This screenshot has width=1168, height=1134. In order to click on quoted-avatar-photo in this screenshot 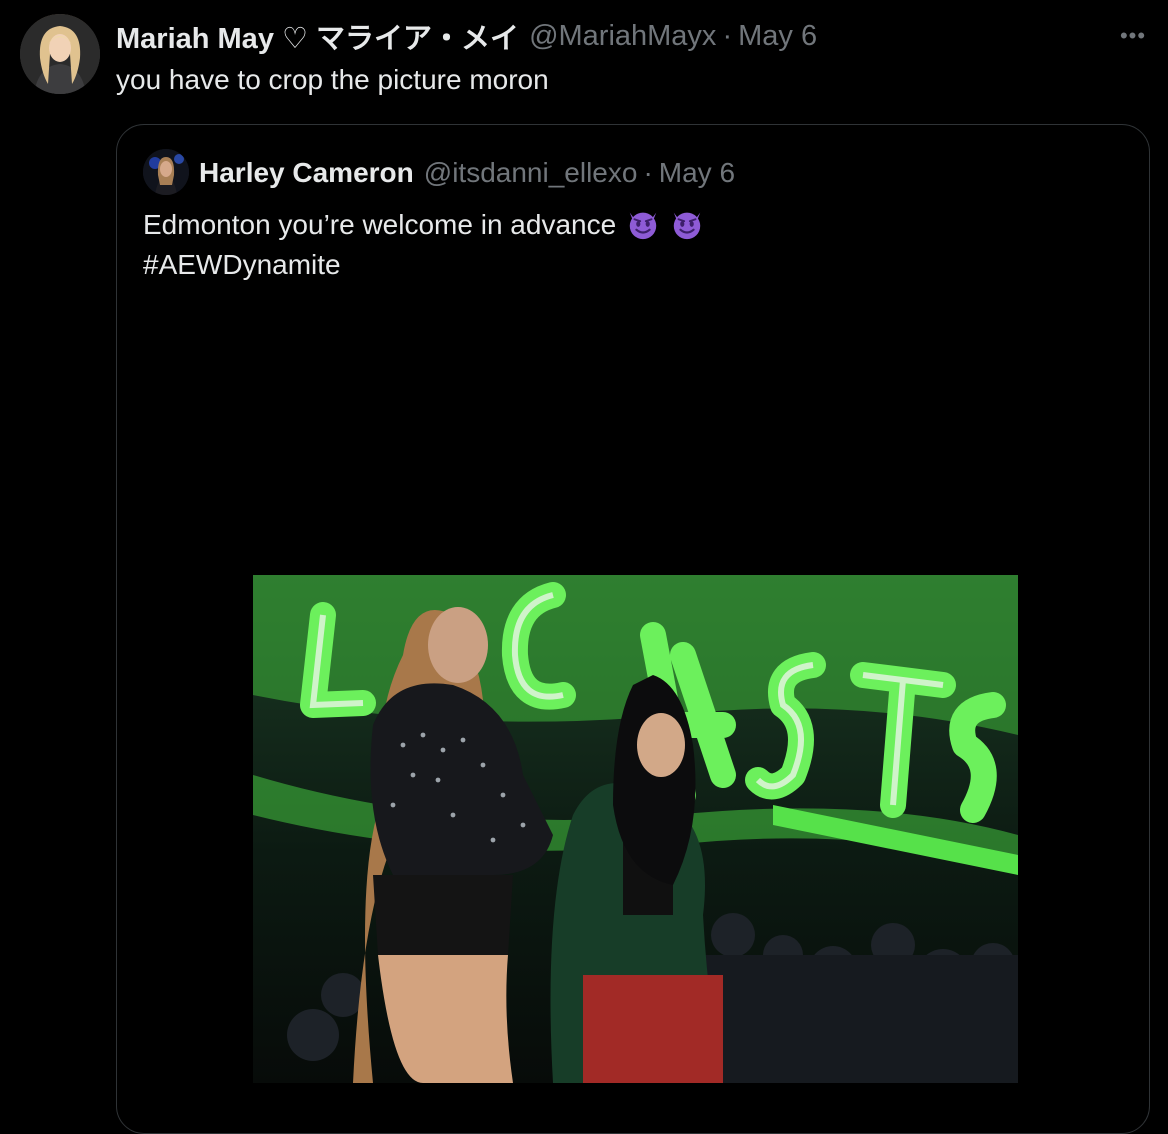, I will do `click(166, 172)`.